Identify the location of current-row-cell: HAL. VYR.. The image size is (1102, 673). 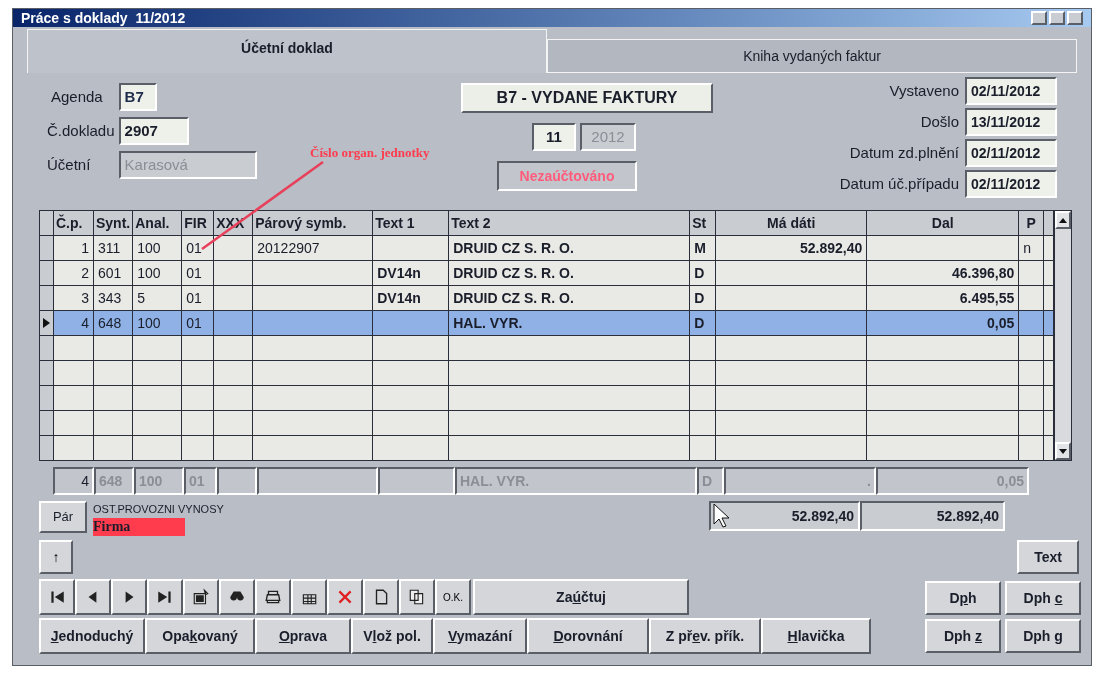
(576, 481).